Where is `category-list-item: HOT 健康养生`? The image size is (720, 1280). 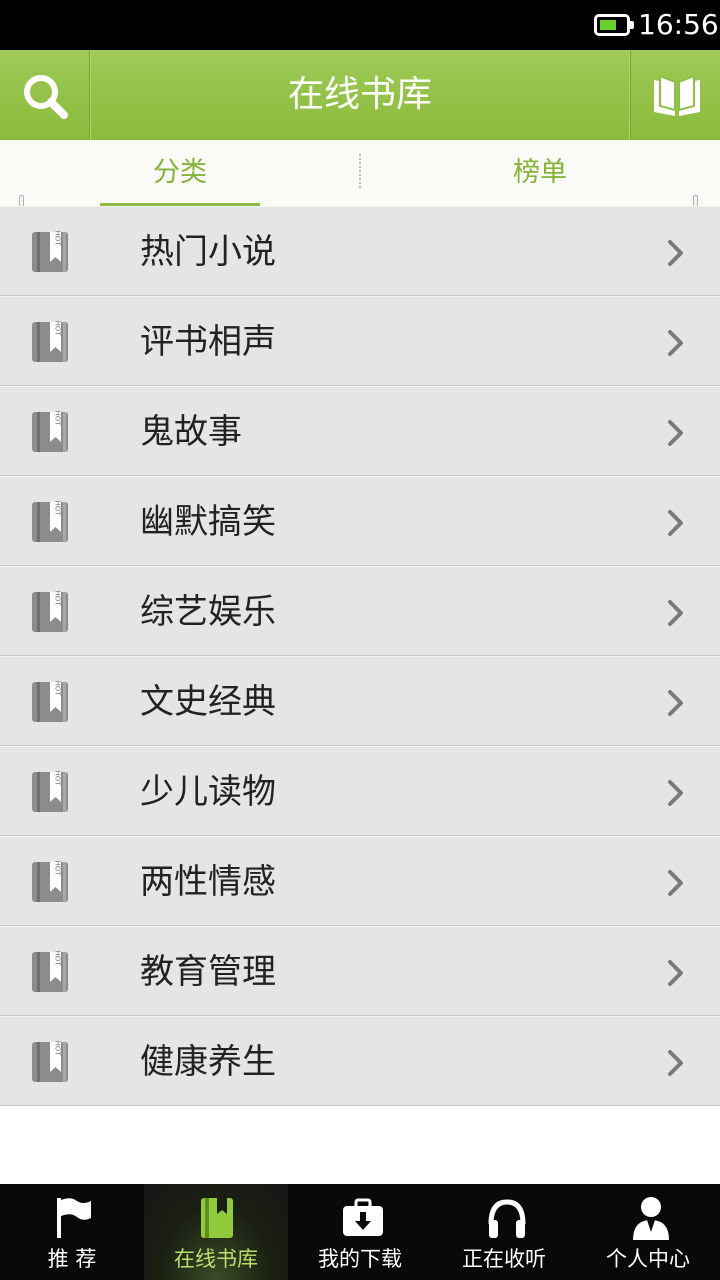 category-list-item: HOT 健康养生 is located at coordinates (360, 1061).